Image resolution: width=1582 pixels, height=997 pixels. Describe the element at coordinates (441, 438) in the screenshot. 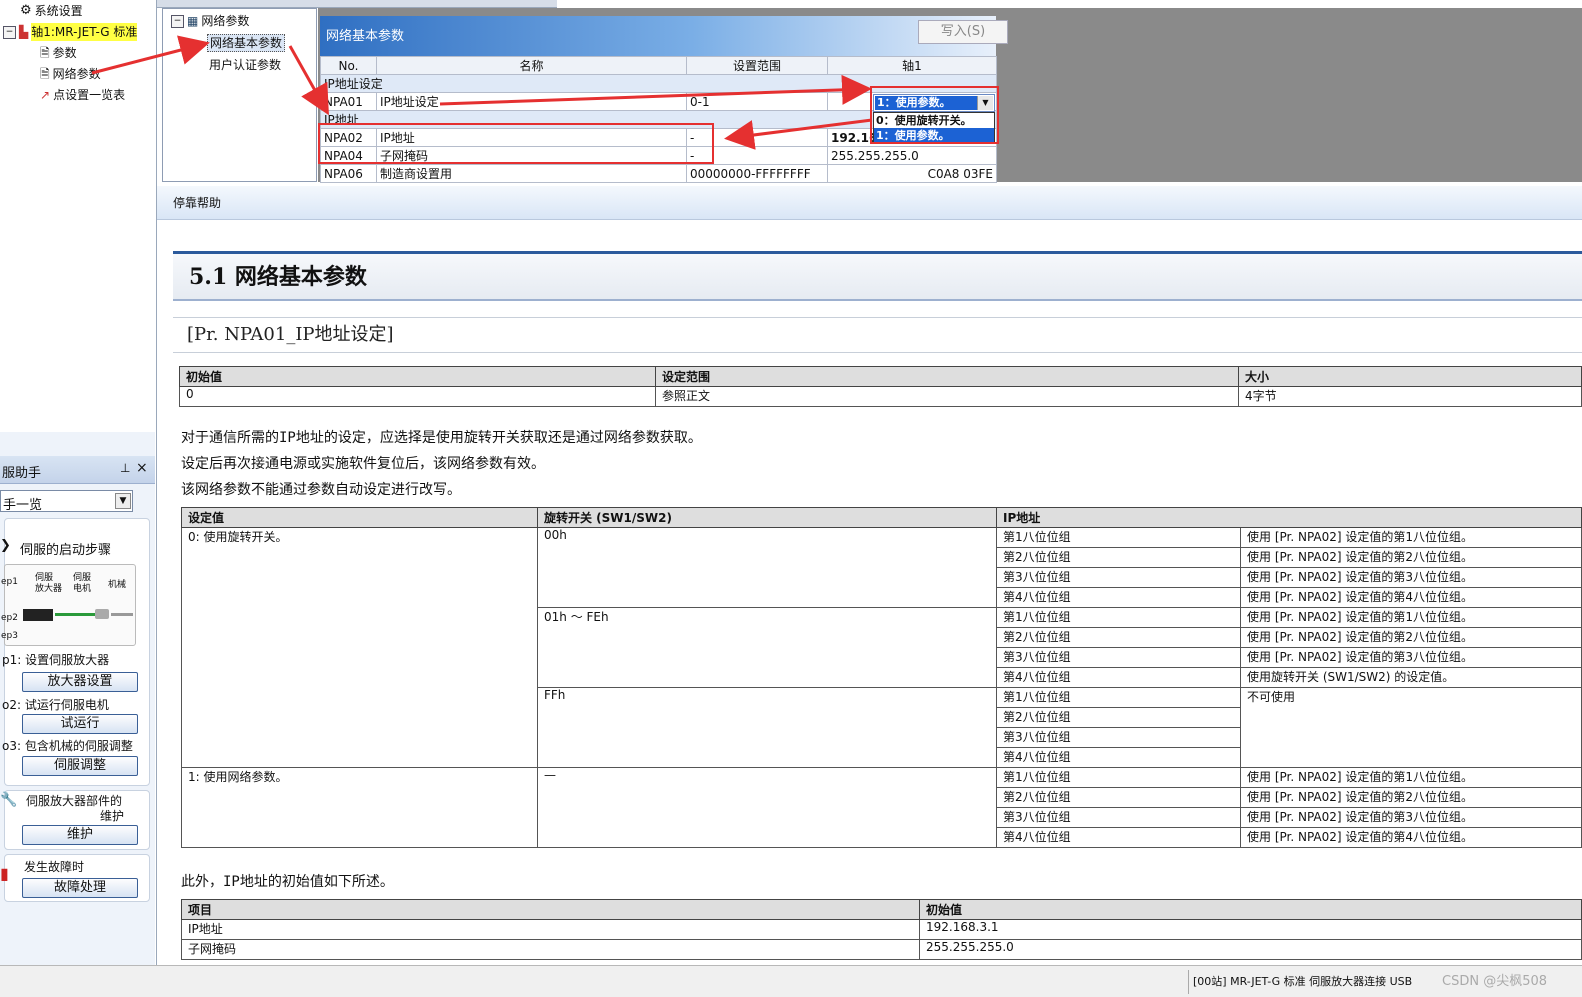

I see `paragraph: 对于通信所需的IP地址的设定，应选择是使用旋转开关获取还是通过网络参数获取。` at that location.